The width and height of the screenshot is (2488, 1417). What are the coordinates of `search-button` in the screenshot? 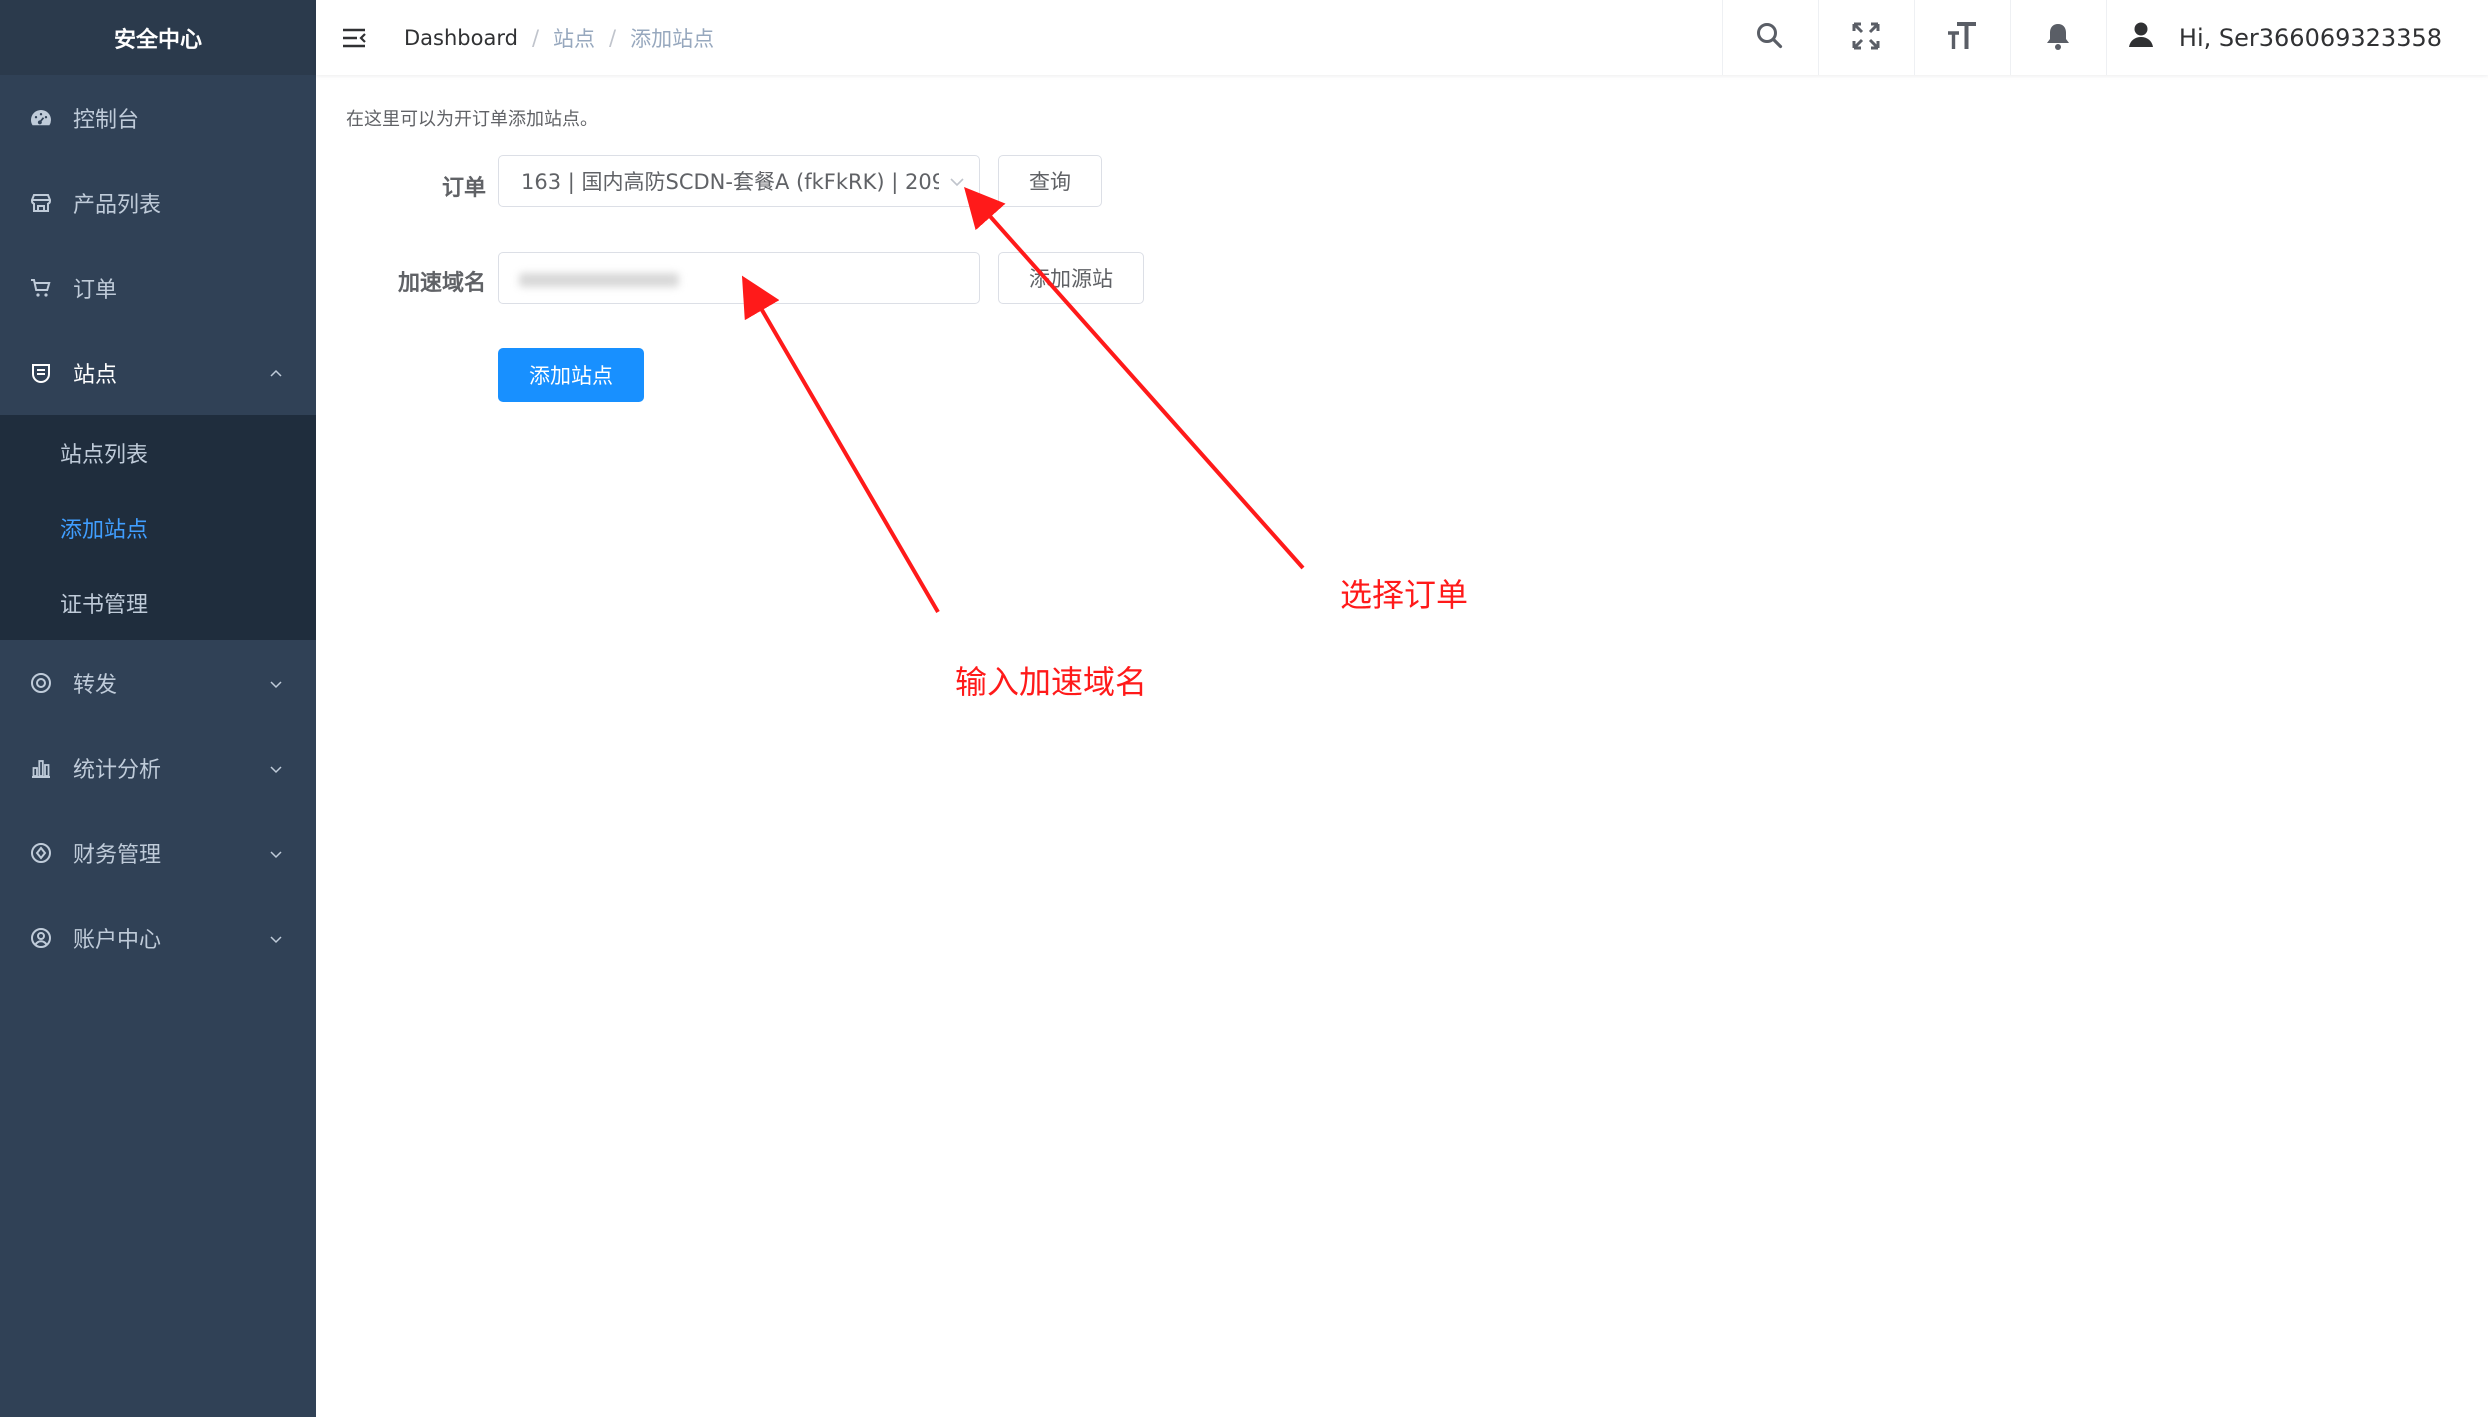 It's located at (1769, 37).